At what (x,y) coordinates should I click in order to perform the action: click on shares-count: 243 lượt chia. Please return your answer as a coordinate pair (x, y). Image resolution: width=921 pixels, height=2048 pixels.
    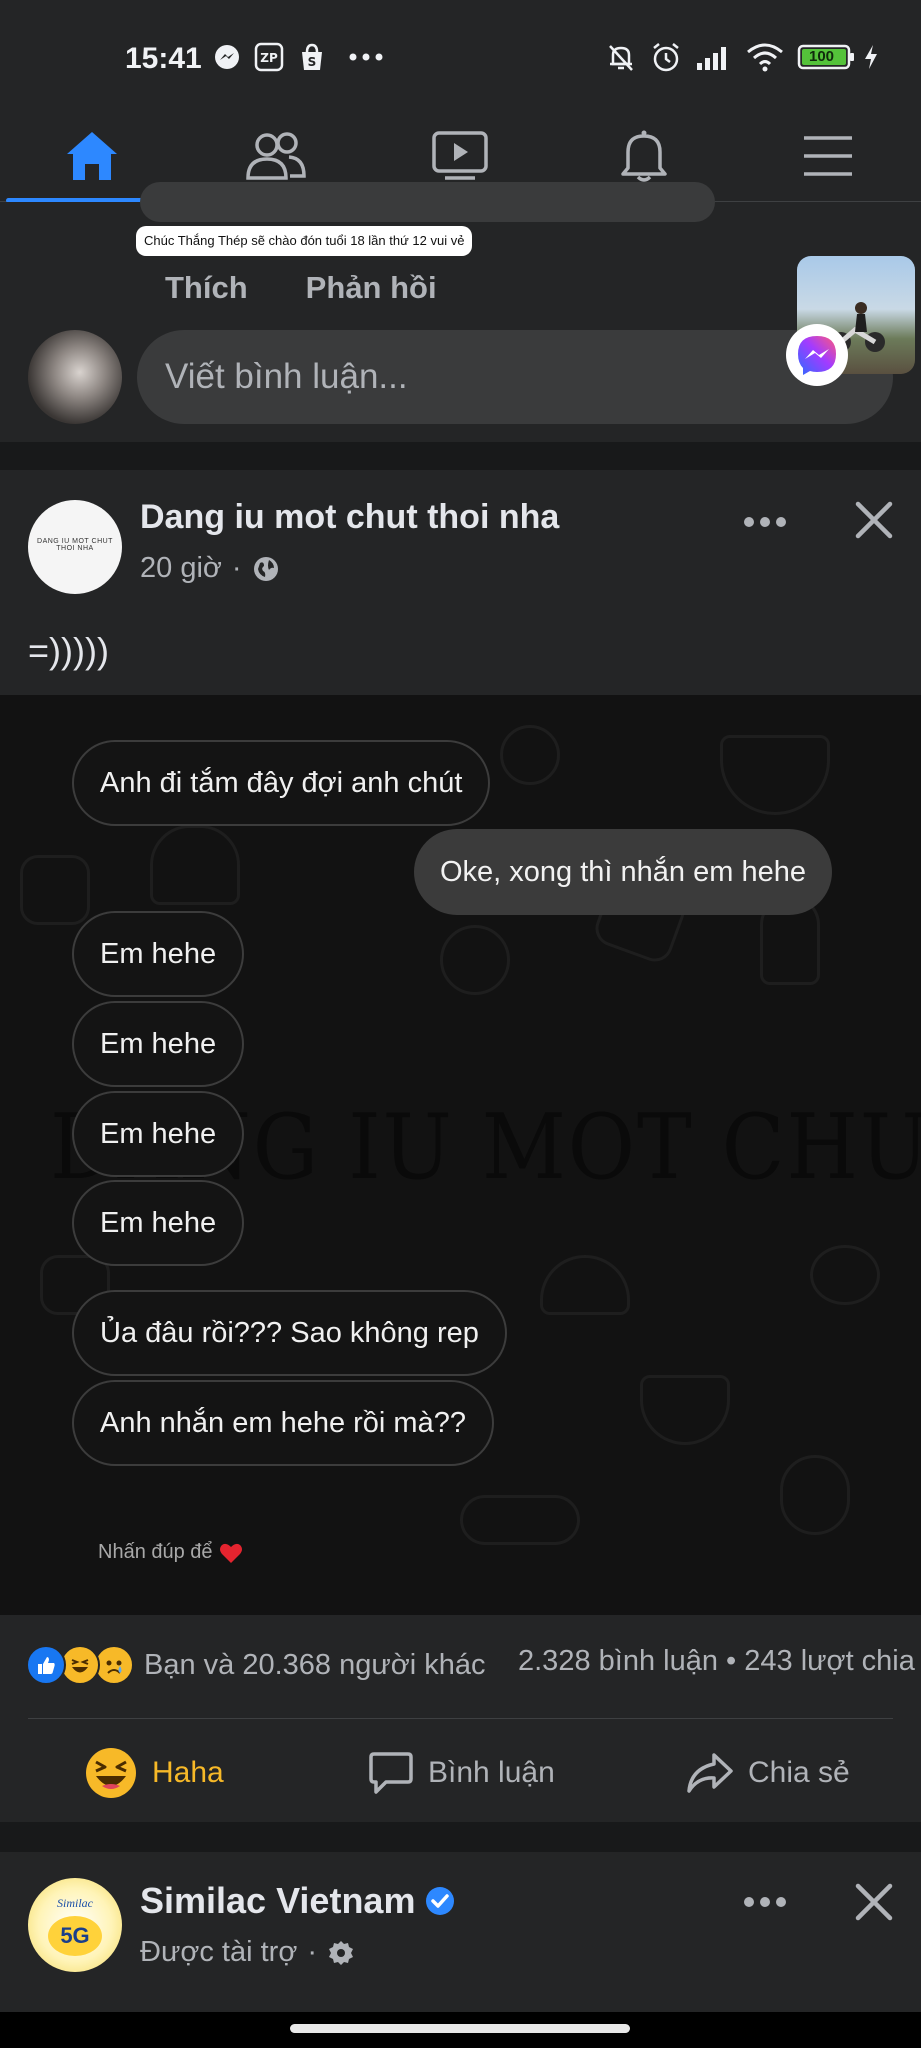
    Looking at the image, I should click on (829, 1661).